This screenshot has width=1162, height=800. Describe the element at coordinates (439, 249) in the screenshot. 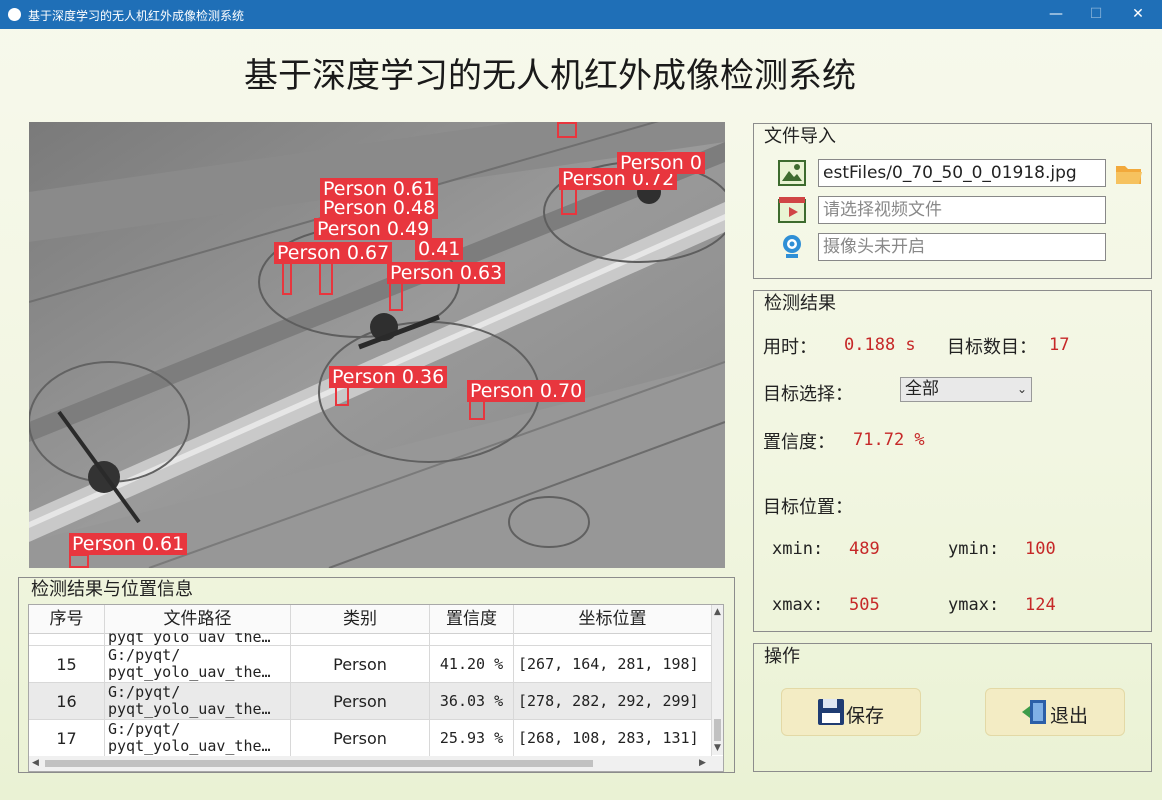

I see `detection-label: 0.41` at that location.